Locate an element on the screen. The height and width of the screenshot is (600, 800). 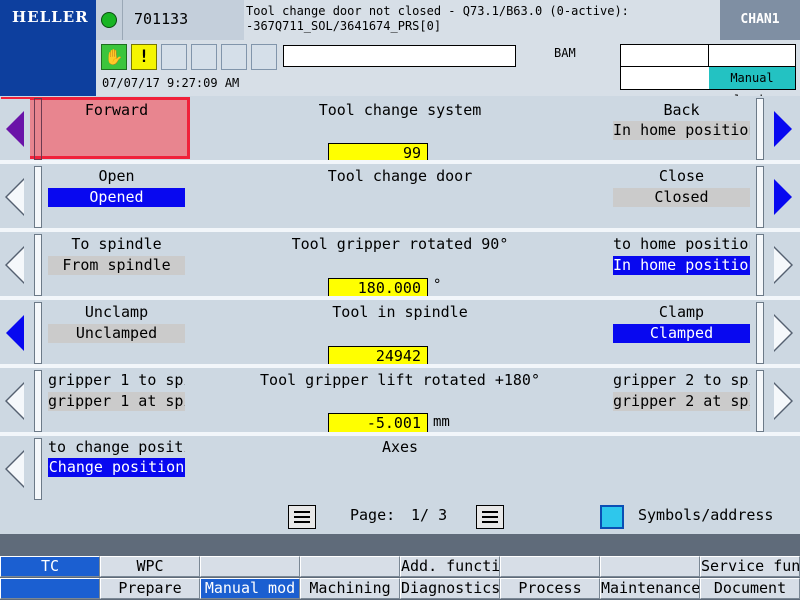
right-action-label: Clamp is located at coordinates (681, 312).